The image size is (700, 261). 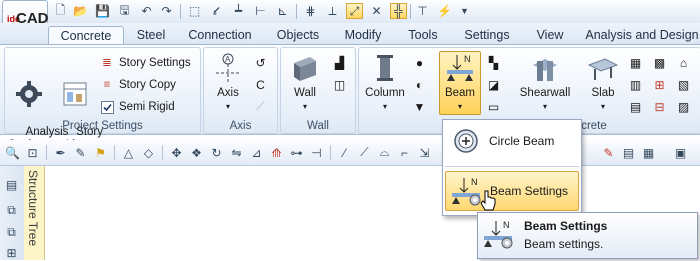 I want to click on line-icon: ⊢, so click(x=260, y=11).